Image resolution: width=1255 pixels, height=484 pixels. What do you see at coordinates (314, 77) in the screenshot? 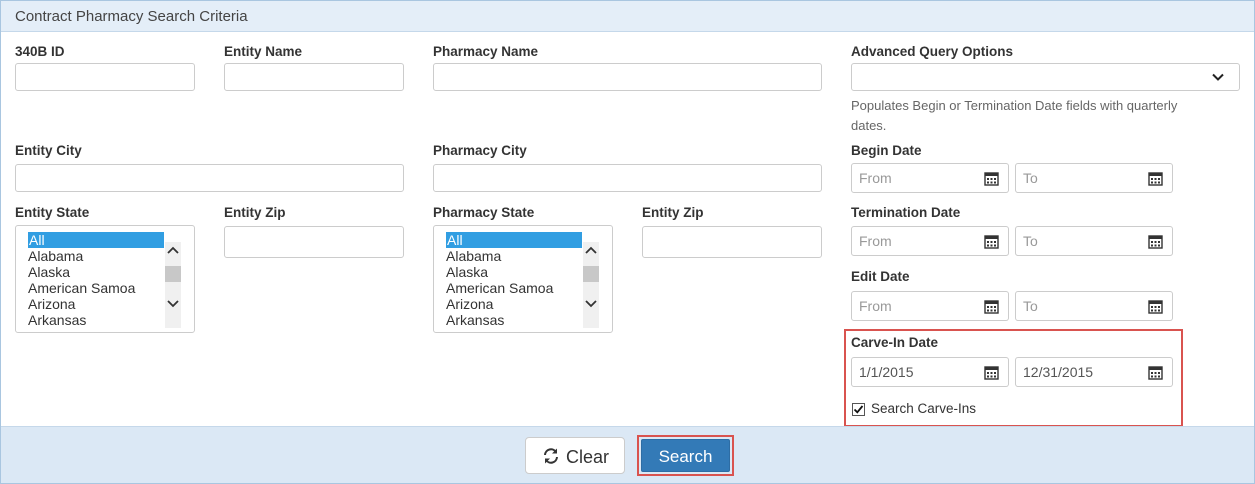
I see `entity-name-input` at bounding box center [314, 77].